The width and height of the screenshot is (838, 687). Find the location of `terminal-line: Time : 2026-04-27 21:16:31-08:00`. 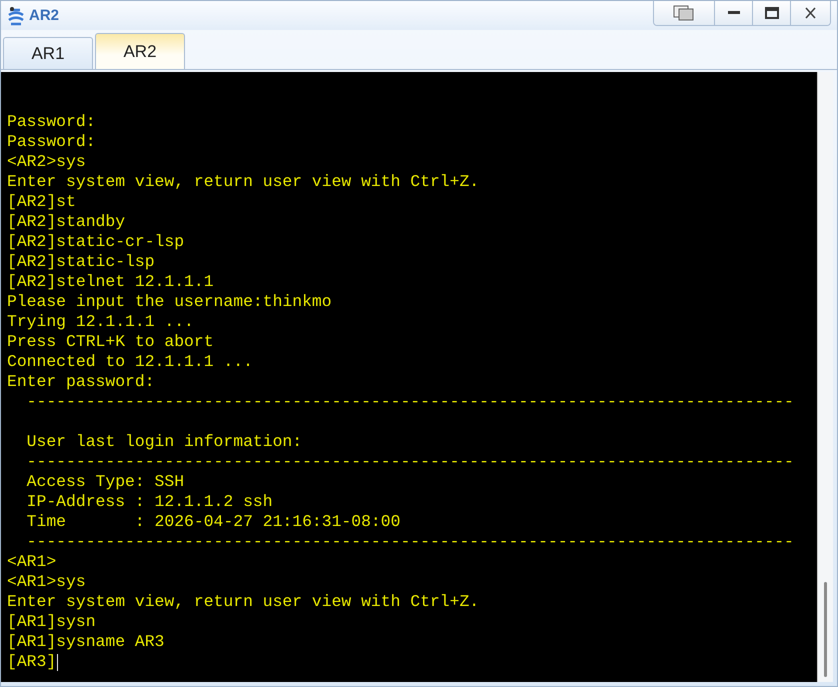

terminal-line: Time : 2026-04-27 21:16:31-08:00 is located at coordinates (213, 522).